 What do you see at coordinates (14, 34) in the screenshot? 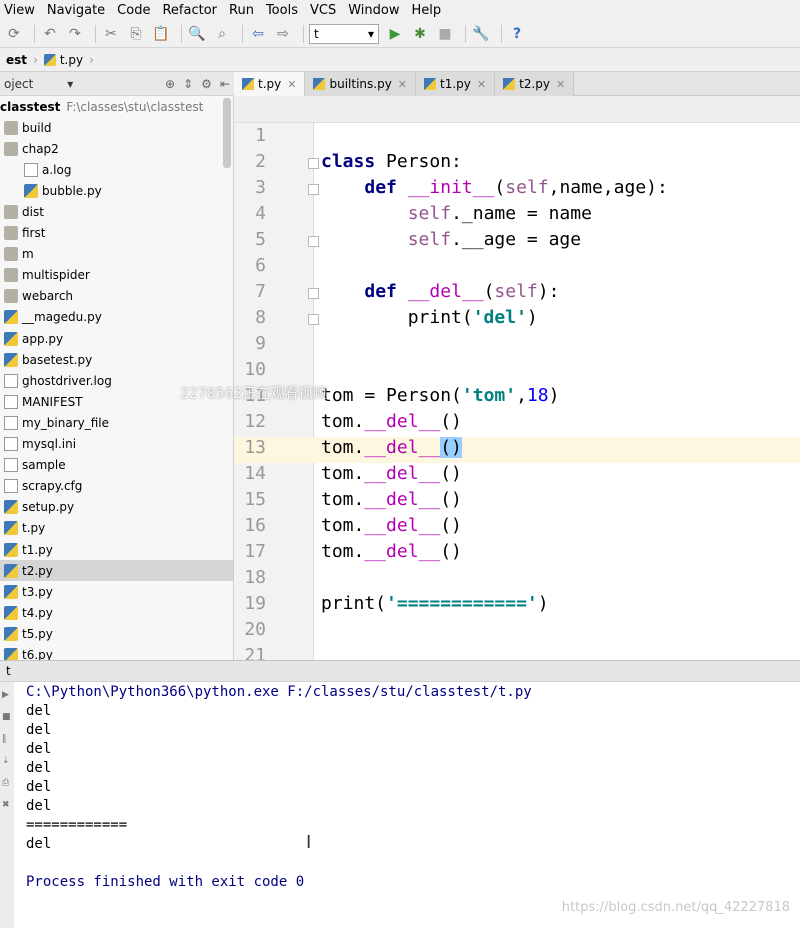
I see `sync-icon: ⟳` at bounding box center [14, 34].